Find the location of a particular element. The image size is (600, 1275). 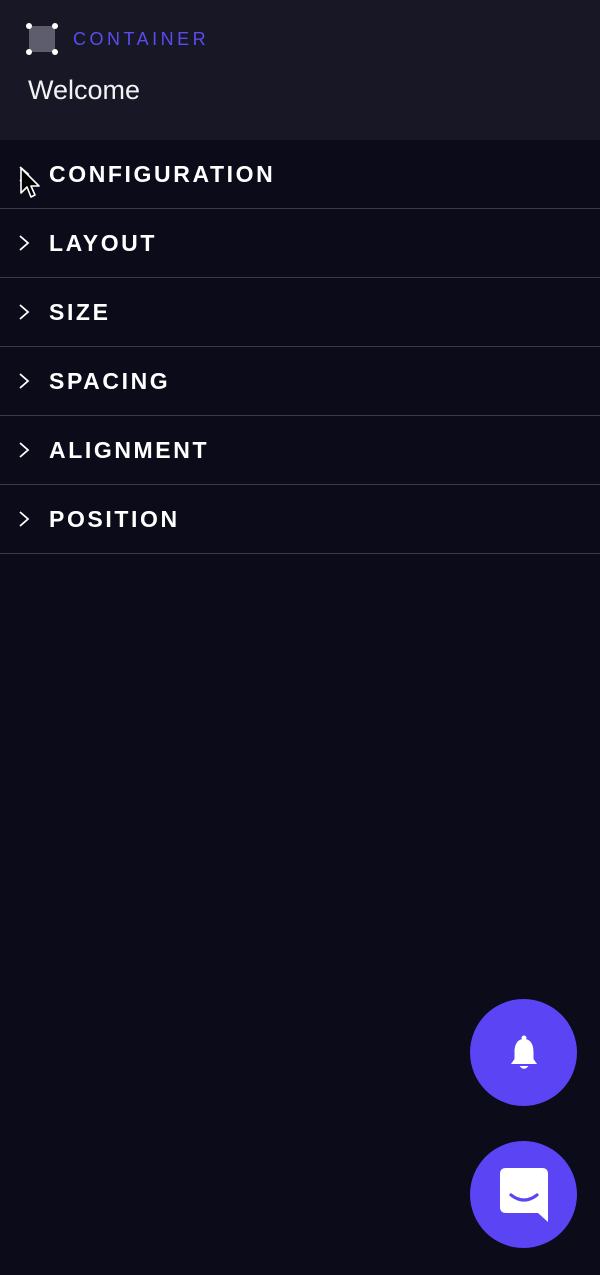

section-size: SIZE is located at coordinates (300, 312).